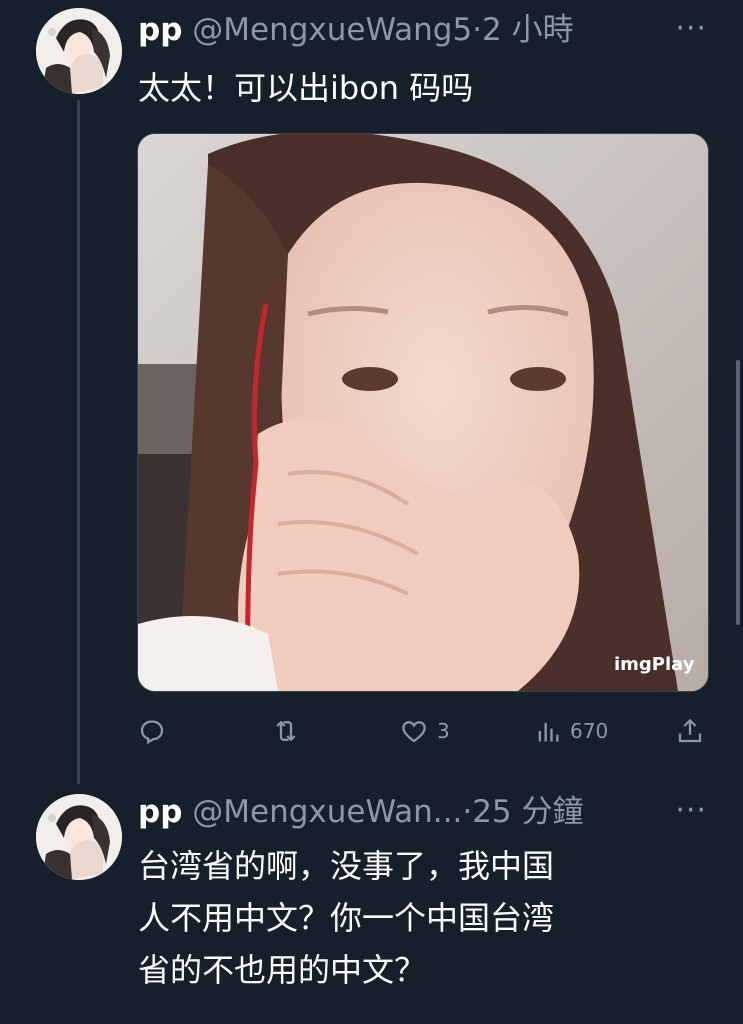 The width and height of the screenshot is (743, 1024). Describe the element at coordinates (548, 732) in the screenshot. I see `views-icon` at that location.